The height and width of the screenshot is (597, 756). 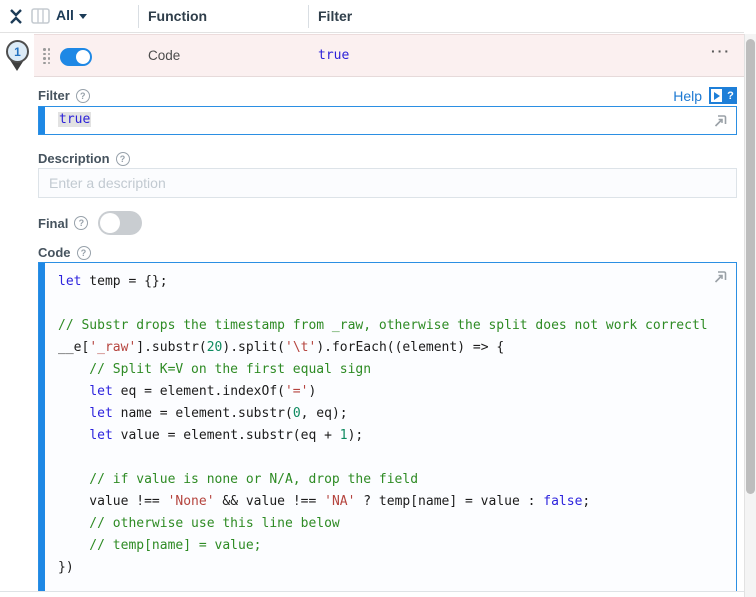 What do you see at coordinates (716, 95) in the screenshot?
I see `play-icon` at bounding box center [716, 95].